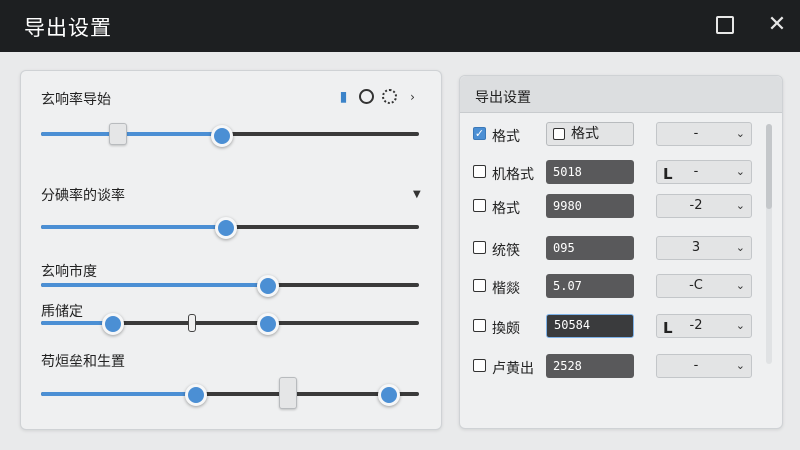 The height and width of the screenshot is (450, 800). What do you see at coordinates (590, 326) in the screenshot?
I see `value-input: 50584` at bounding box center [590, 326].